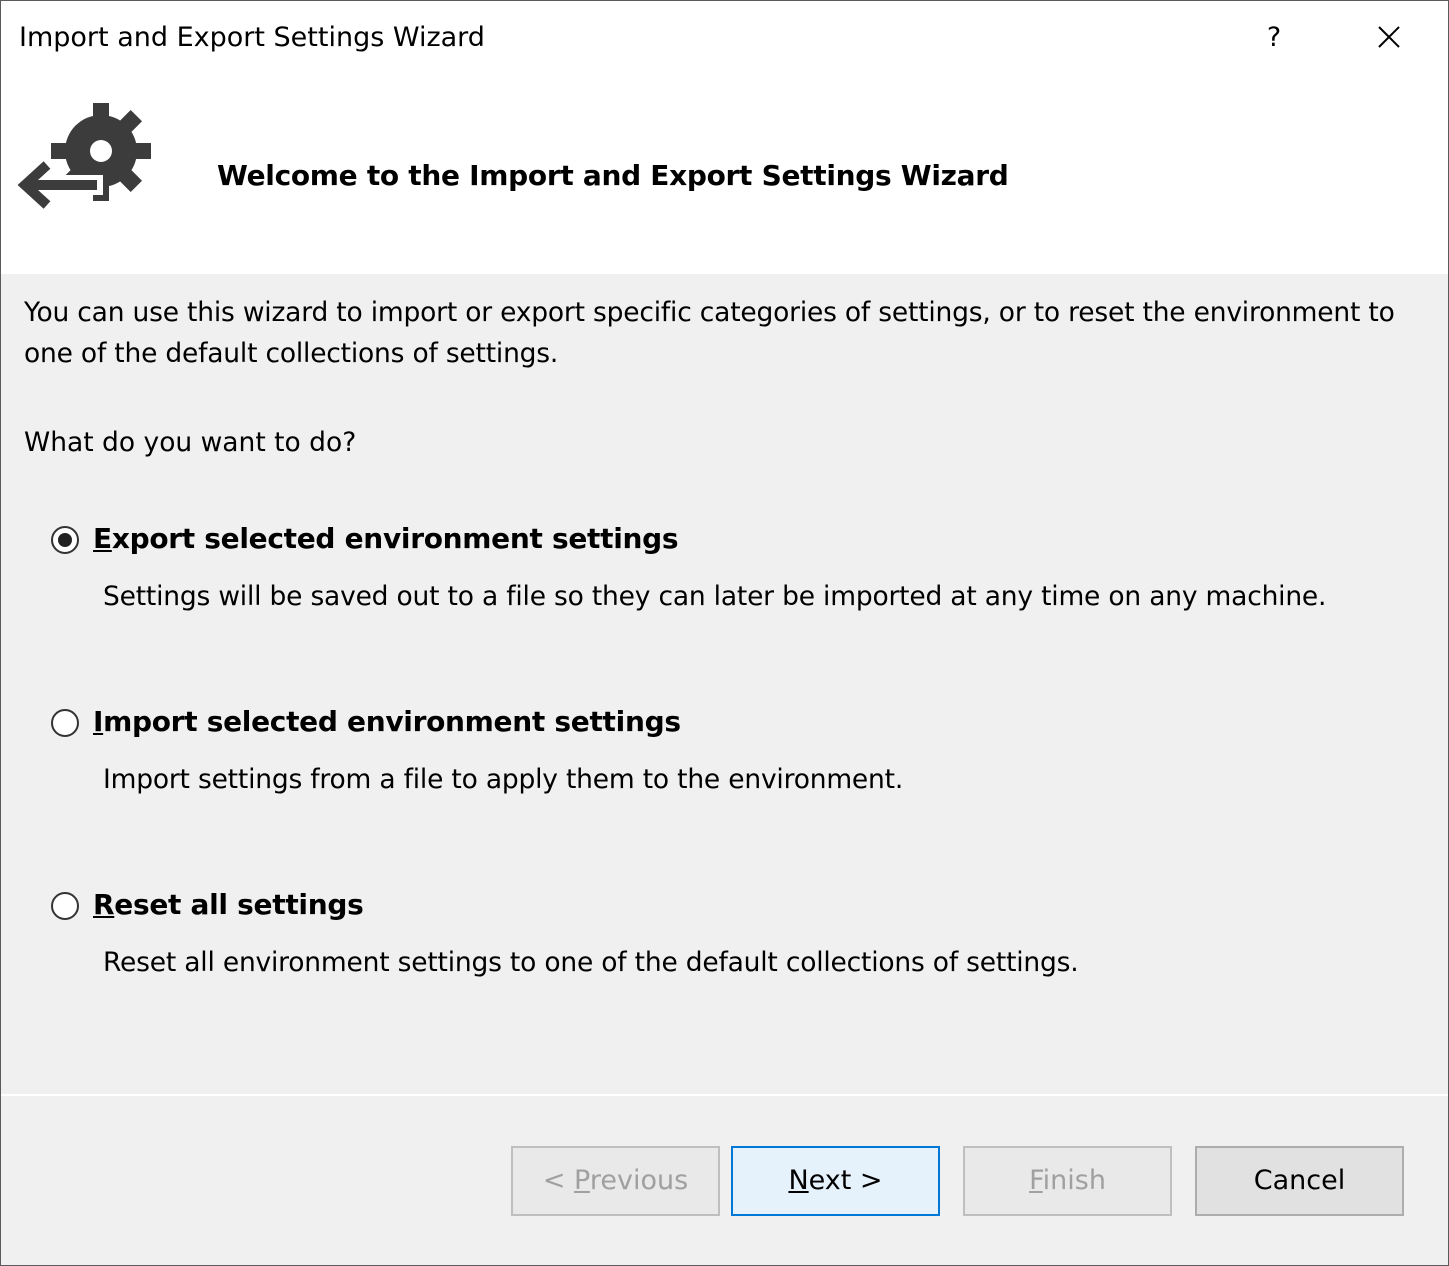 The width and height of the screenshot is (1449, 1266). Describe the element at coordinates (386, 539) in the screenshot. I see `export-label: Export selected environment settings` at that location.